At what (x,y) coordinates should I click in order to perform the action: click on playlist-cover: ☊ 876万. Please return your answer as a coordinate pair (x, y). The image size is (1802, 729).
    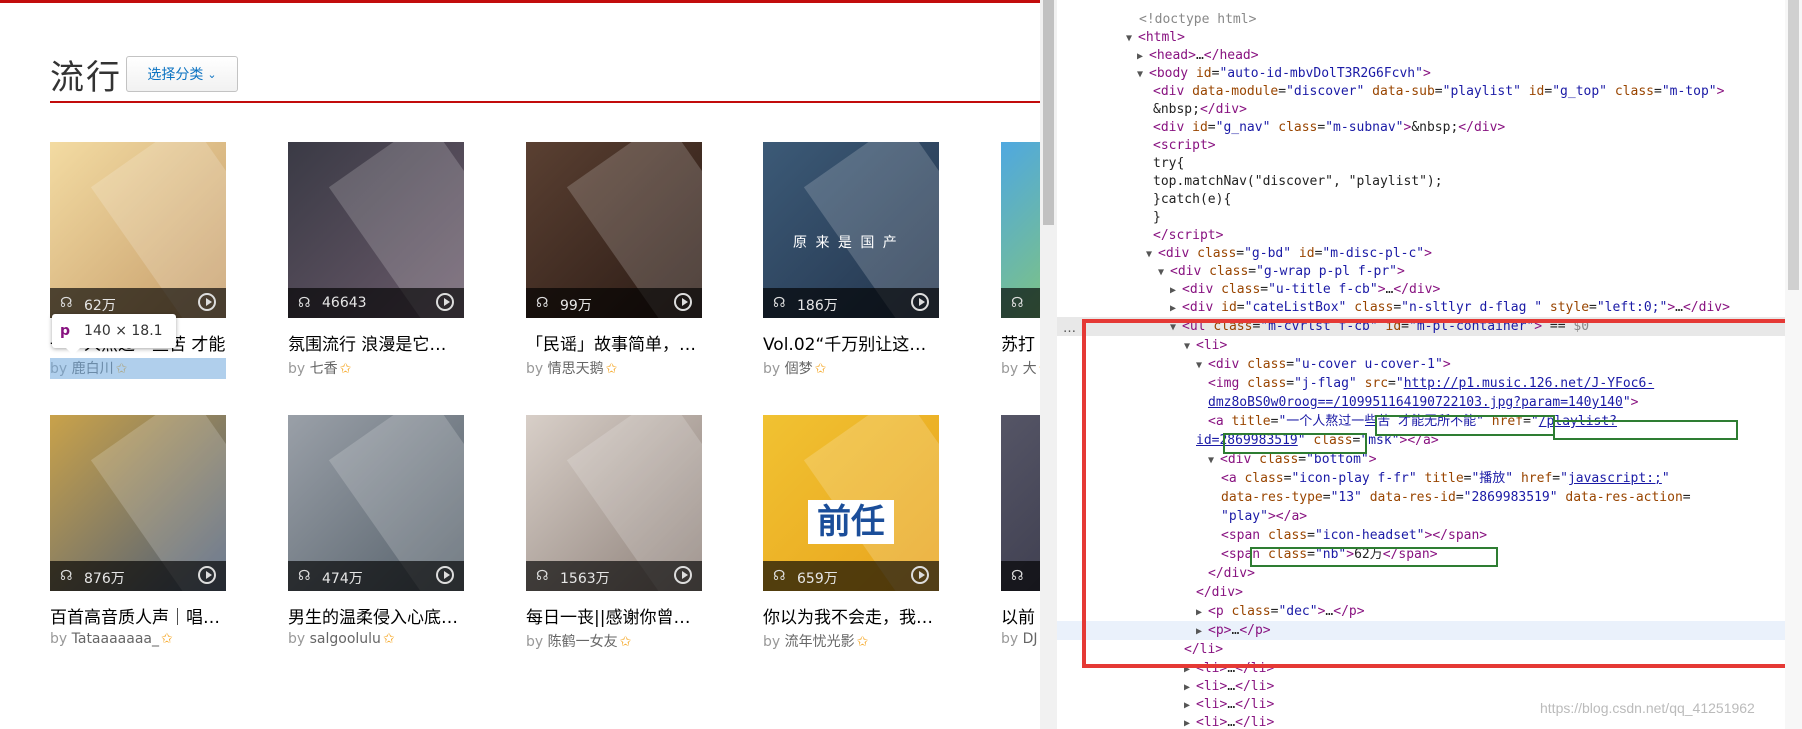
    Looking at the image, I should click on (138, 503).